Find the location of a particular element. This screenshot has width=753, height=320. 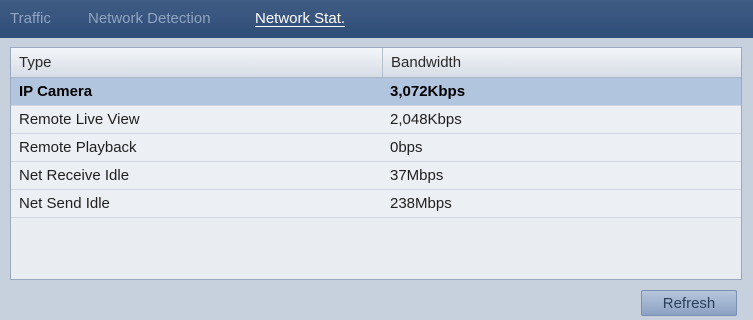

table-row: Net Receive Idle 37Mbps is located at coordinates (376, 176).